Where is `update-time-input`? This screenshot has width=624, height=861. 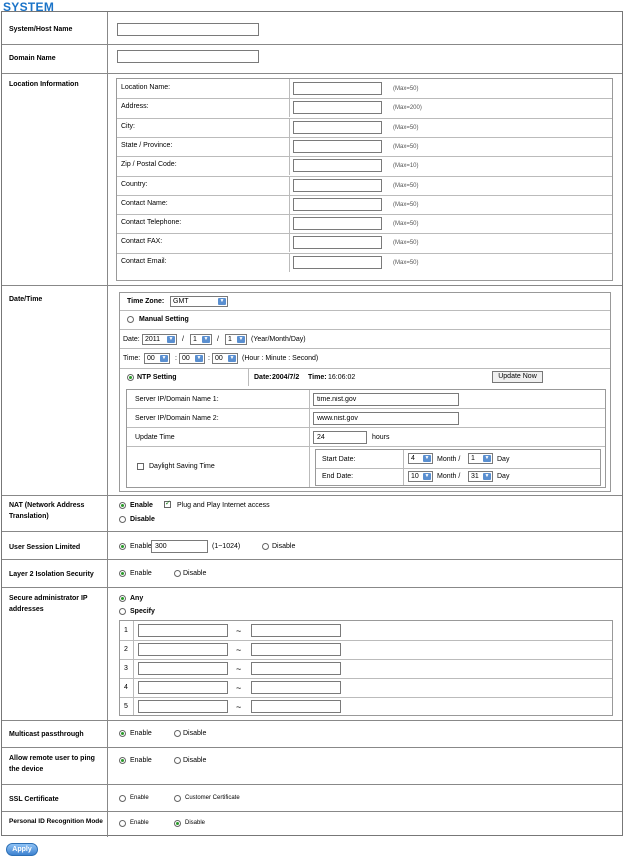
update-time-input is located at coordinates (340, 437).